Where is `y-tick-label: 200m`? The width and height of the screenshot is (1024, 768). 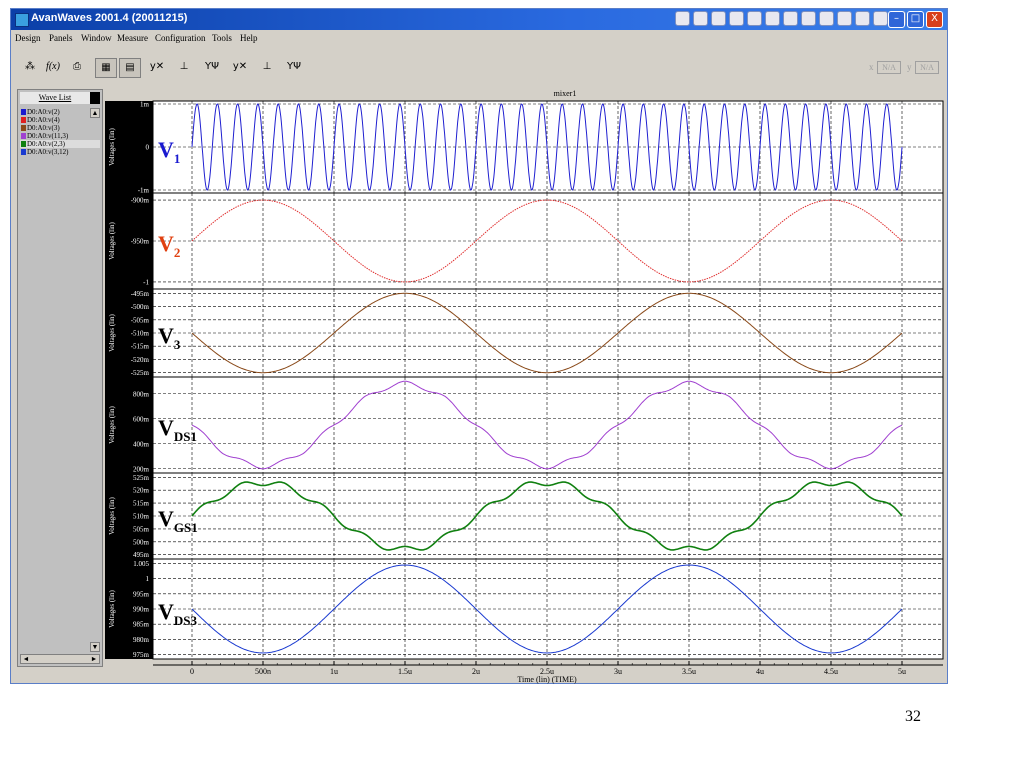
y-tick-label: 200m is located at coordinates (141, 469).